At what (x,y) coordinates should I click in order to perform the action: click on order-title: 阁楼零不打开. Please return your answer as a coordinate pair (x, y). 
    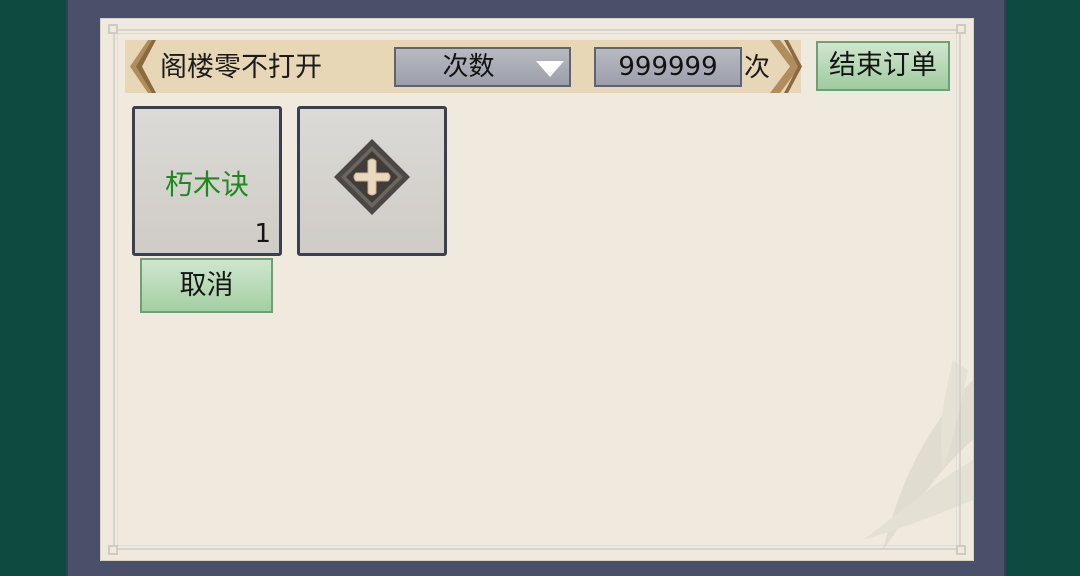
    Looking at the image, I should click on (241, 67).